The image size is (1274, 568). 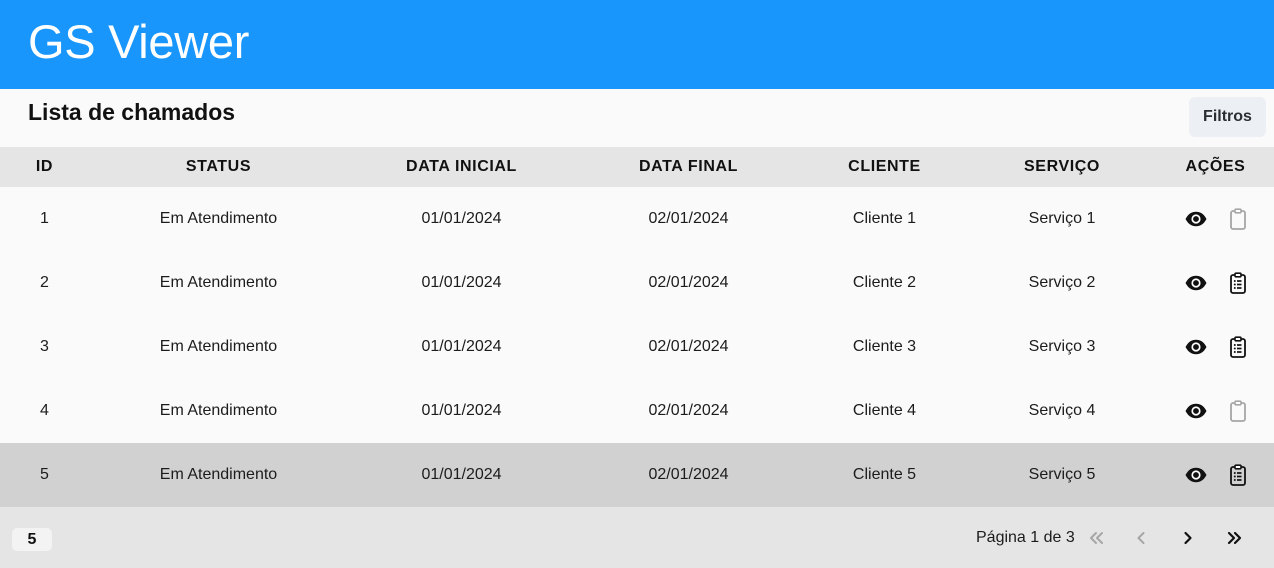 What do you see at coordinates (1227, 117) in the screenshot?
I see `filters-button: Filtros` at bounding box center [1227, 117].